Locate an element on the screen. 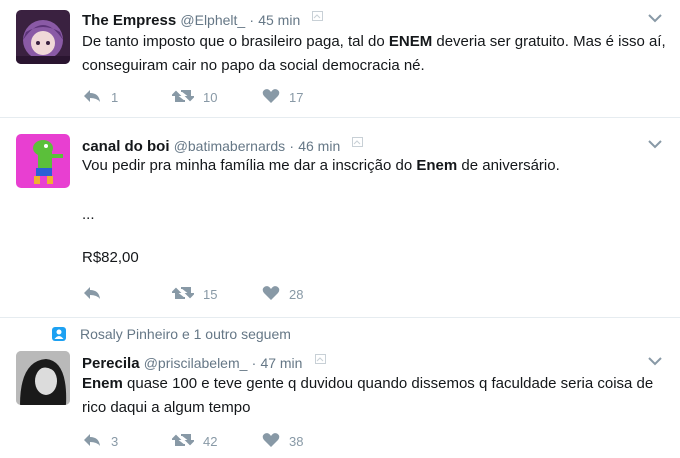 The width and height of the screenshot is (680, 458). author-name: The Empress is located at coordinates (129, 20).